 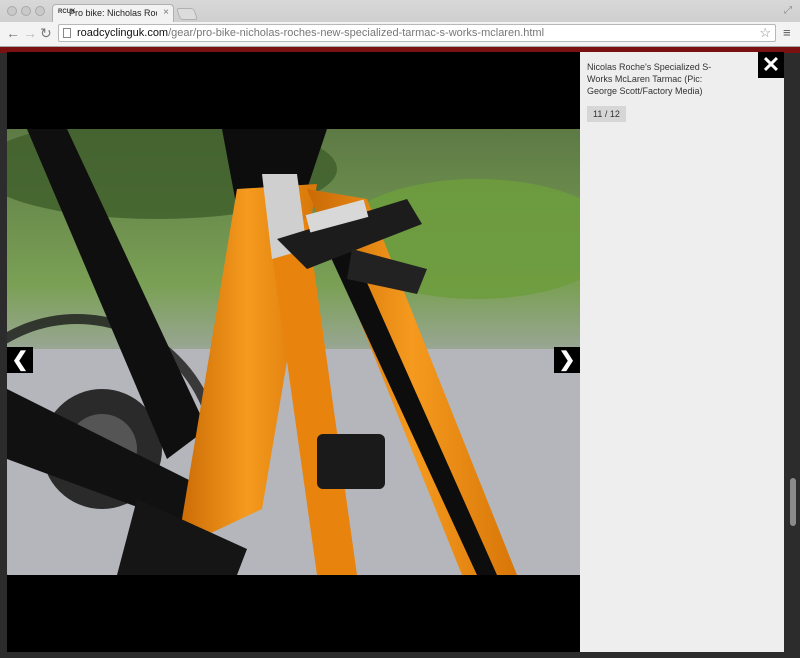 What do you see at coordinates (26, 11) in the screenshot?
I see `window-minimize-icon` at bounding box center [26, 11].